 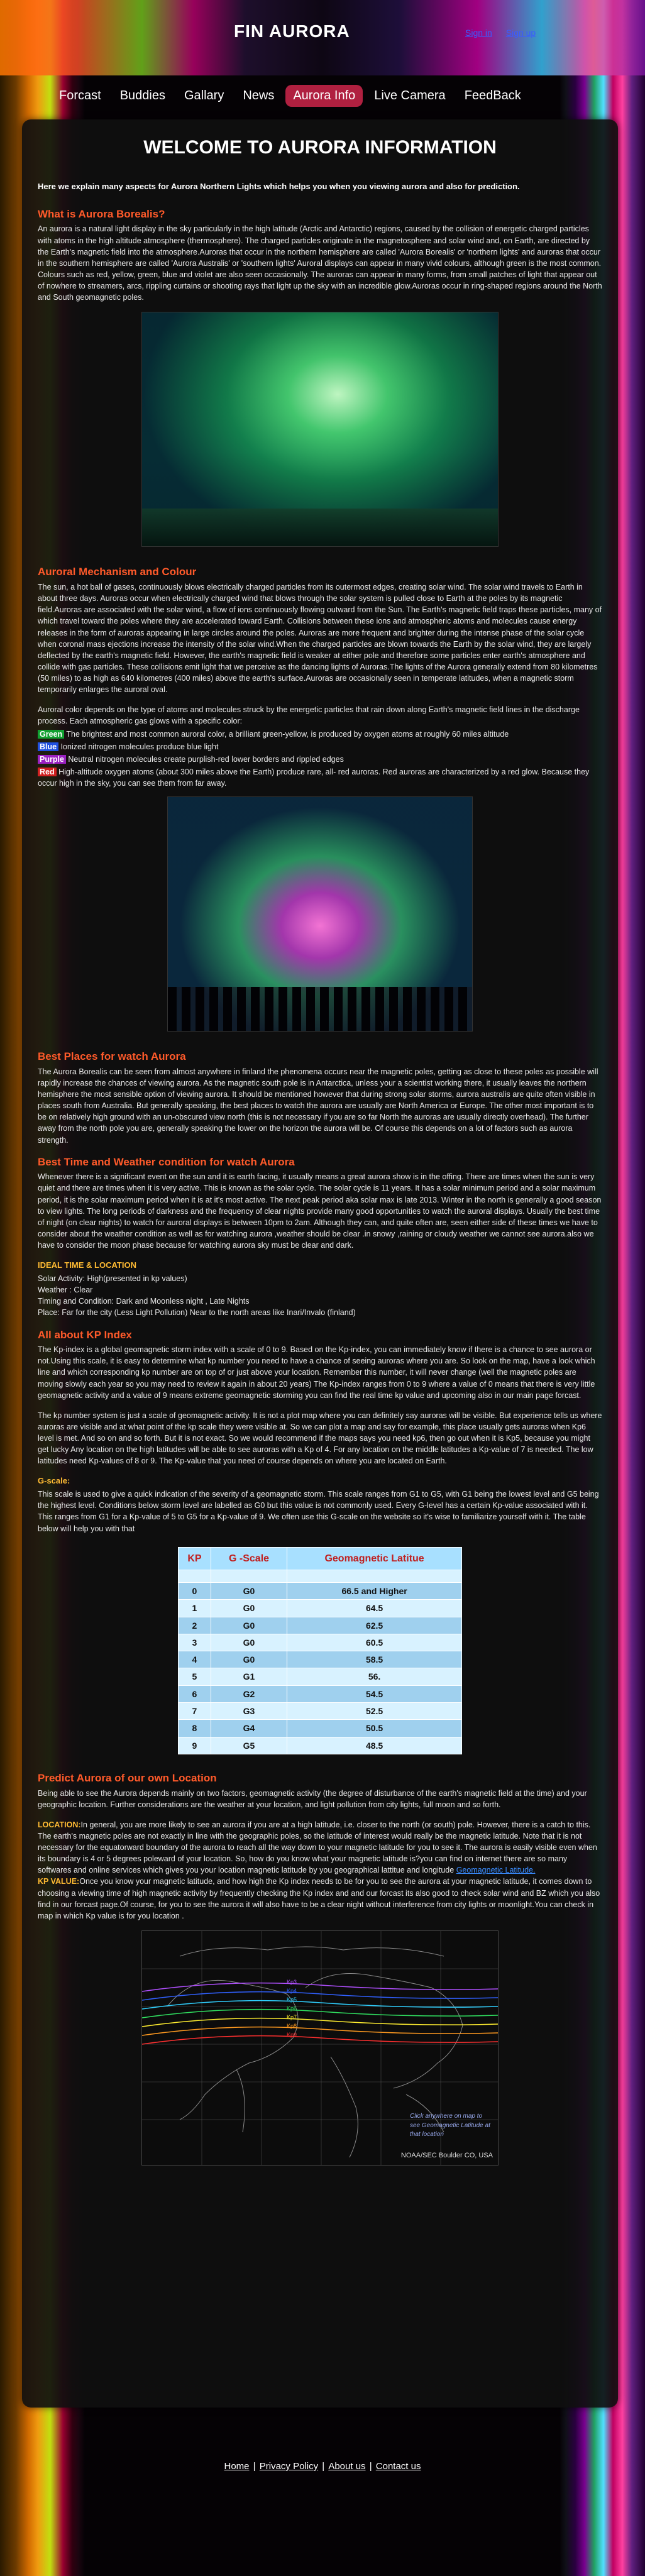 What do you see at coordinates (478, 33) in the screenshot?
I see `signin-link: Sign in` at bounding box center [478, 33].